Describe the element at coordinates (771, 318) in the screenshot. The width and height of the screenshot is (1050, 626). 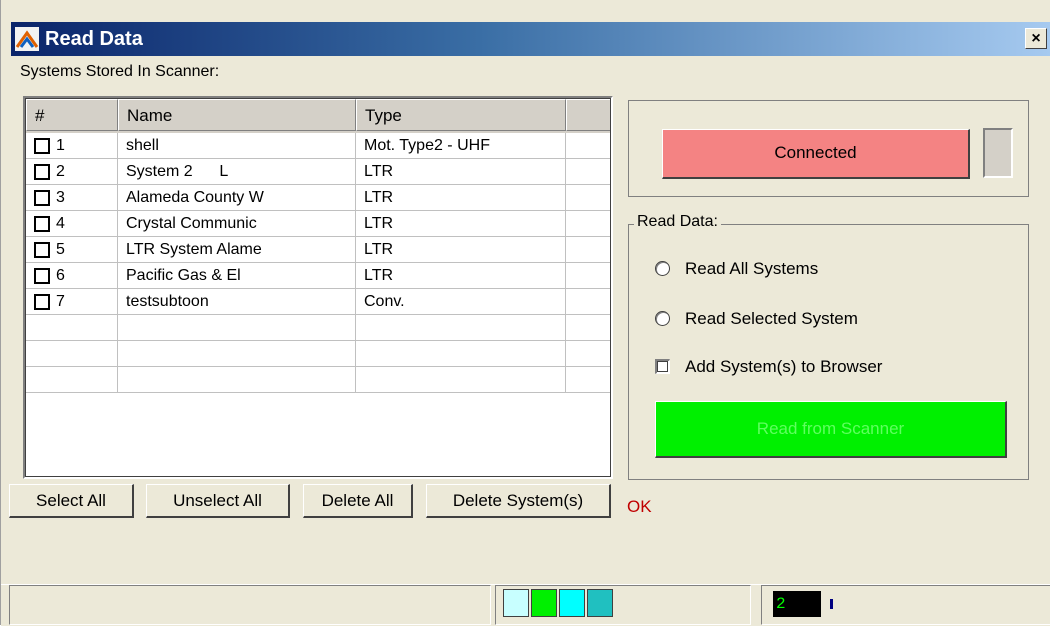
I see `read-selected-label: Read Selected System` at that location.